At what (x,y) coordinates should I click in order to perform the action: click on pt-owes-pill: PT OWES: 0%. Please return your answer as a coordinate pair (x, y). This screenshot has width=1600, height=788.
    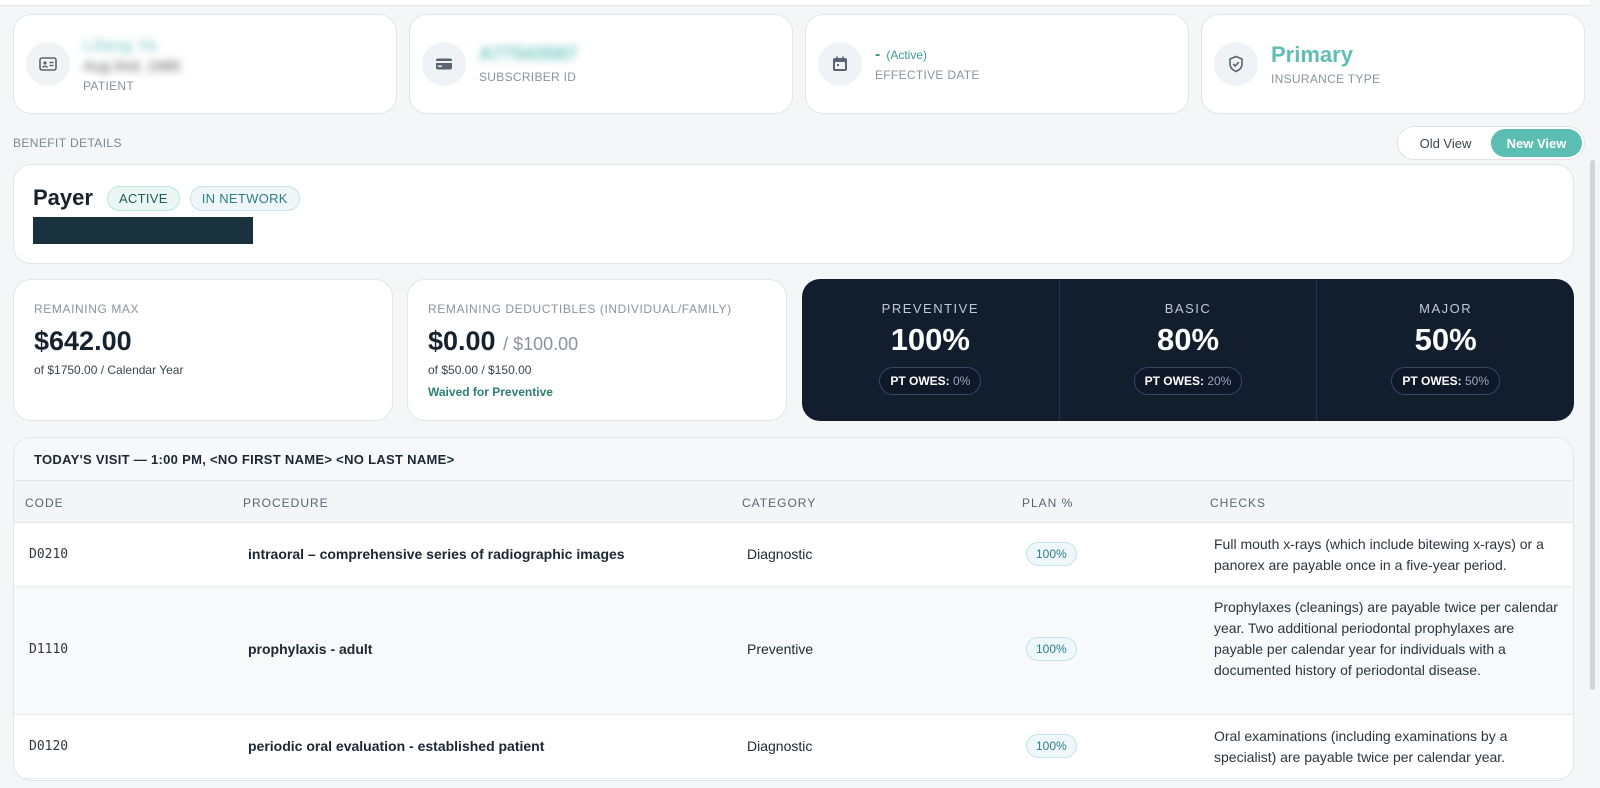
    Looking at the image, I should click on (930, 381).